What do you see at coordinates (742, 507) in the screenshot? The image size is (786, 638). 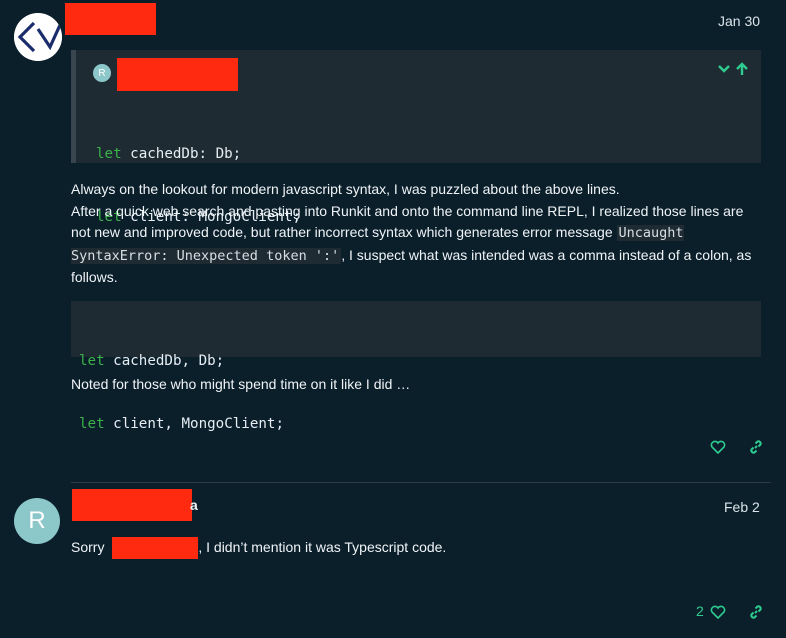 I see `post-date: Feb 2` at bounding box center [742, 507].